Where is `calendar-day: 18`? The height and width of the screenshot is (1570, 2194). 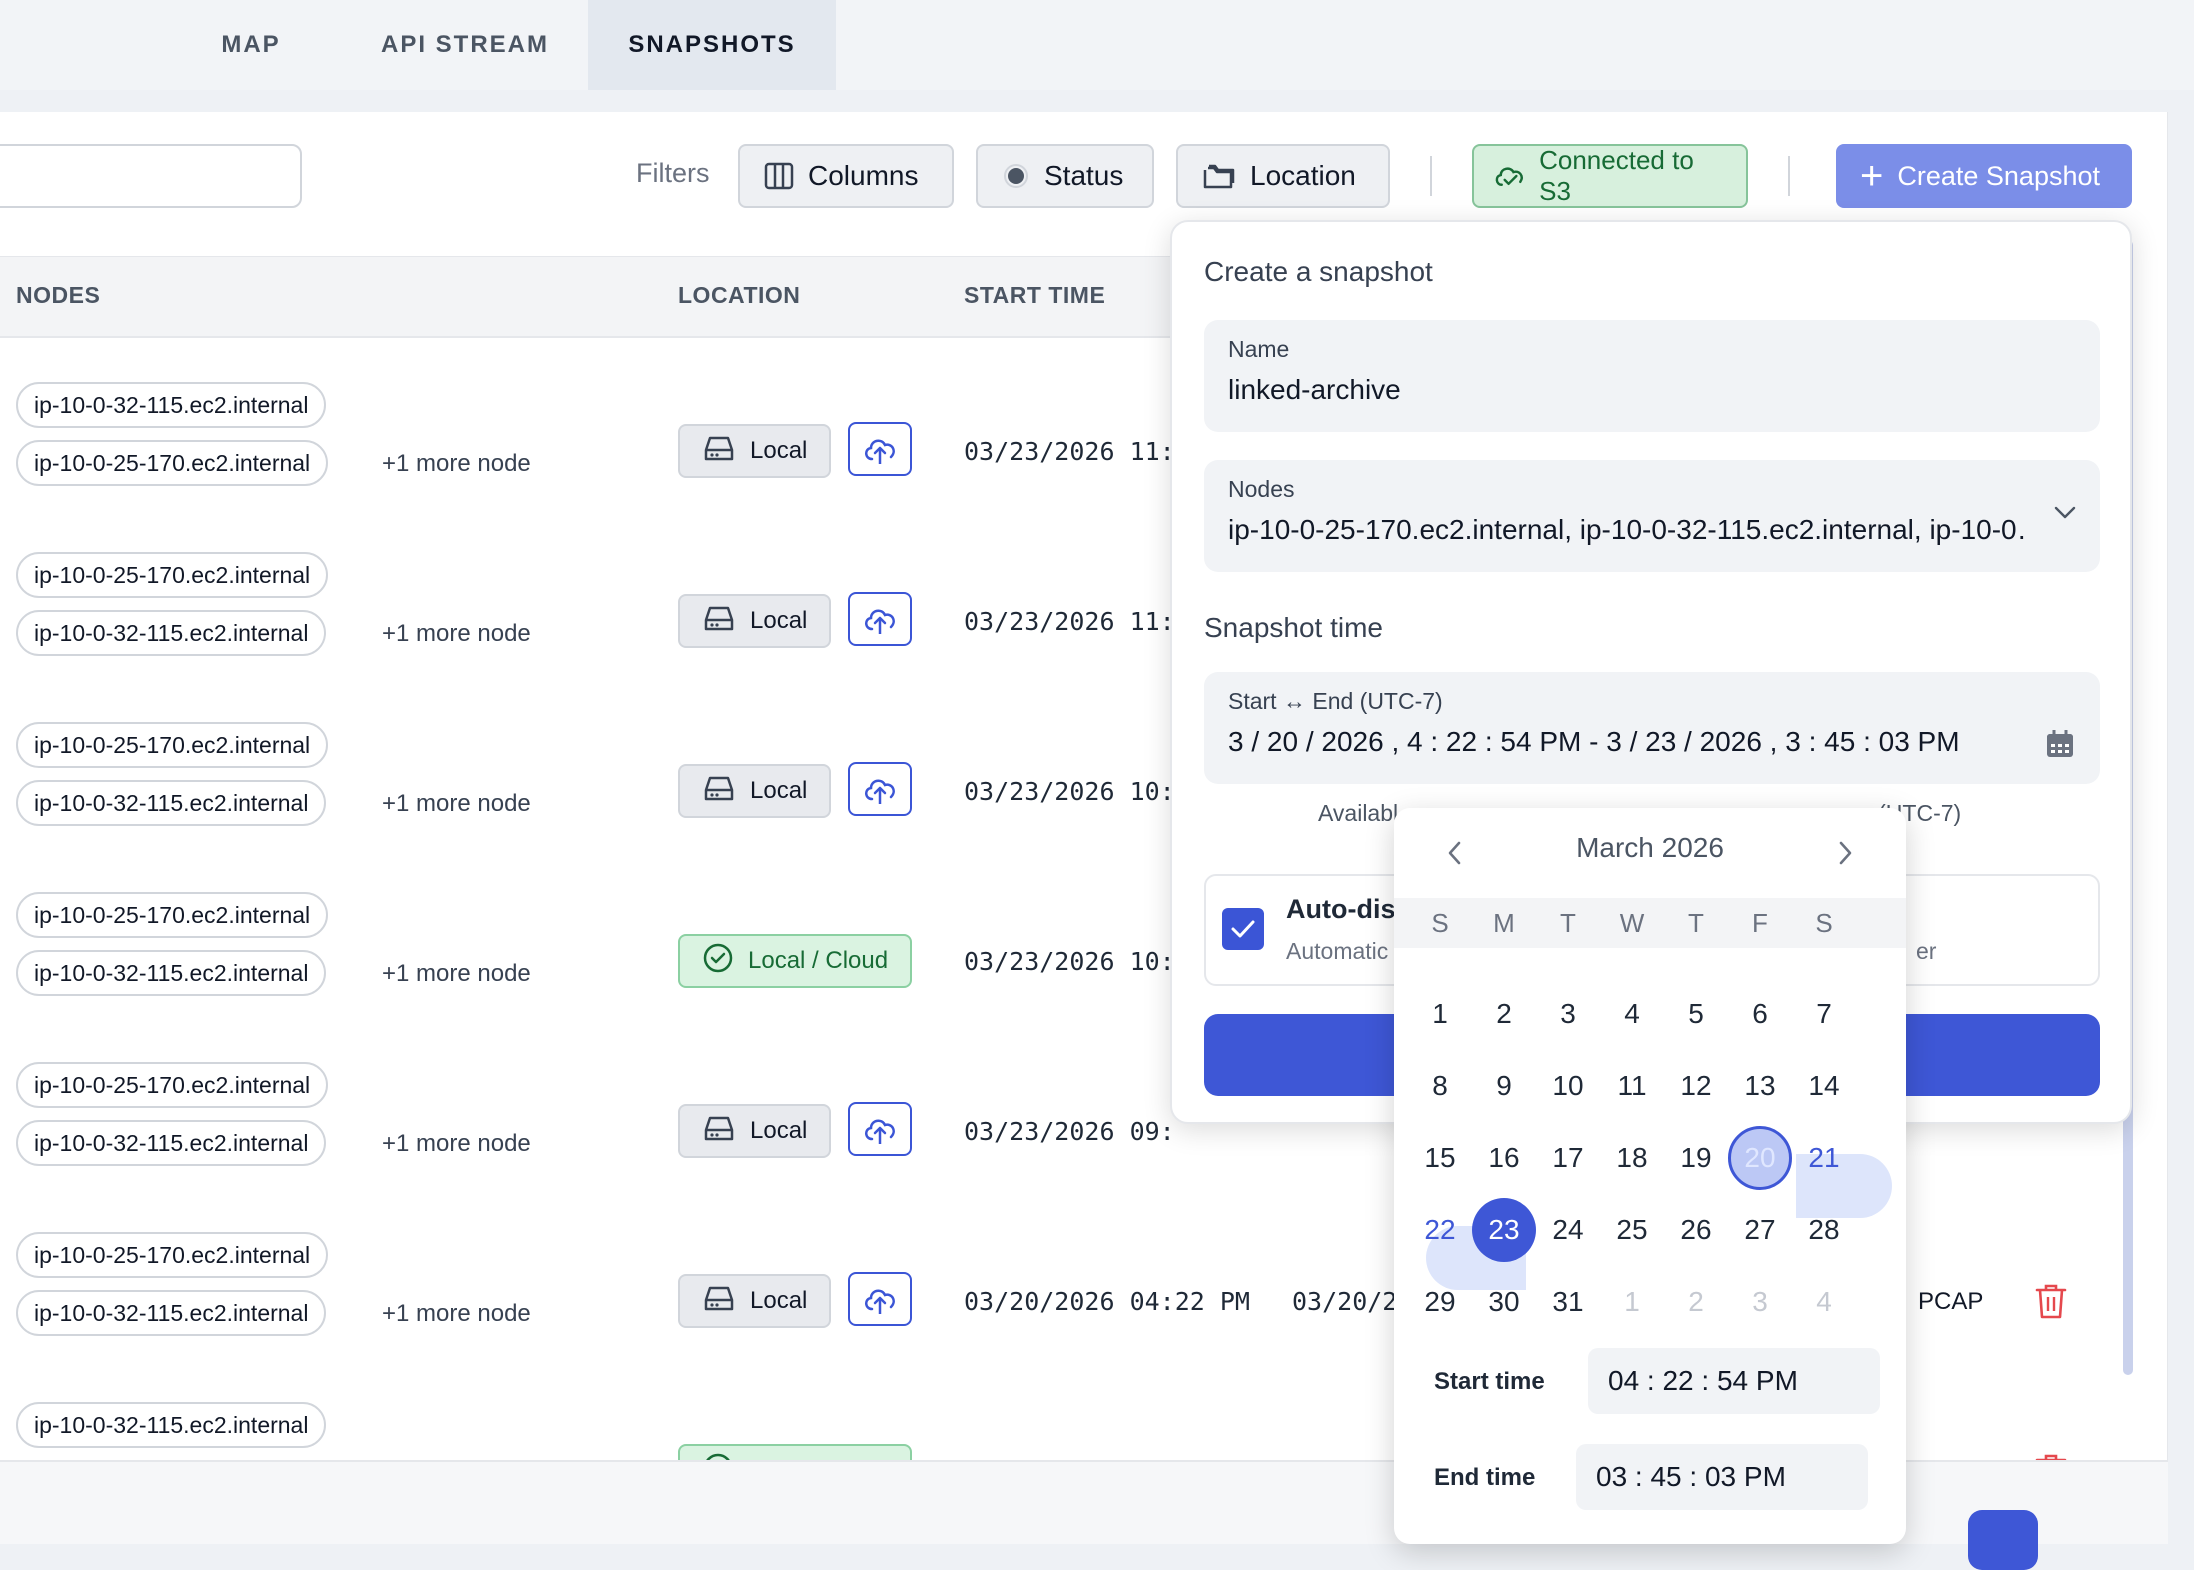 calendar-day: 18 is located at coordinates (1632, 1158).